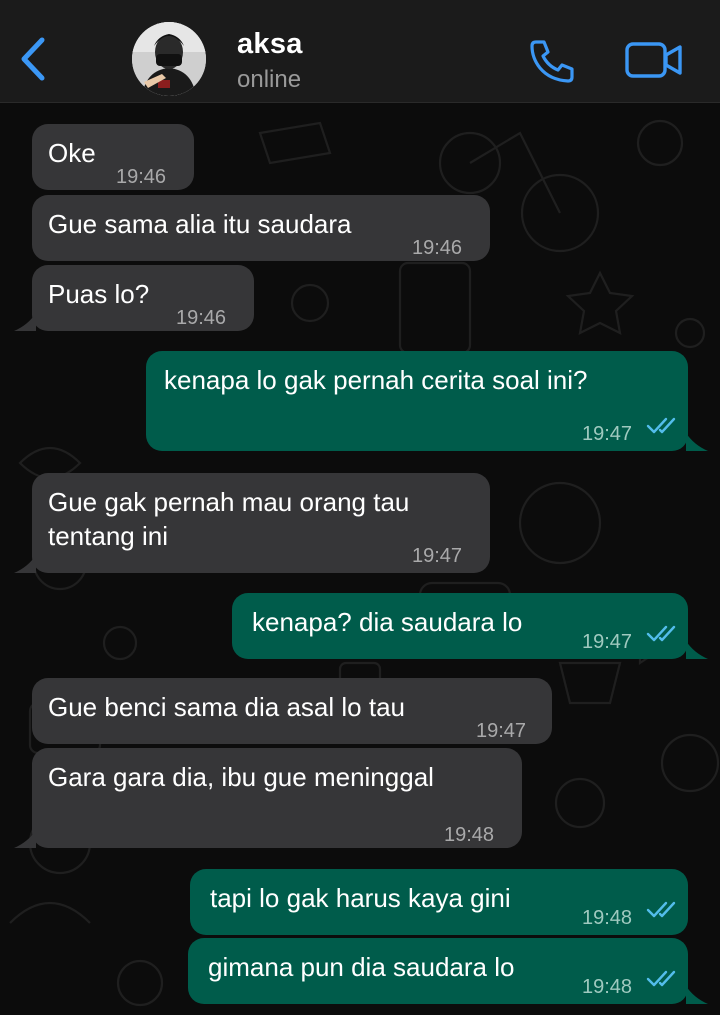  Describe the element at coordinates (241, 777) in the screenshot. I see `message-text: Gara gara dia, ibu gue meninggal` at that location.